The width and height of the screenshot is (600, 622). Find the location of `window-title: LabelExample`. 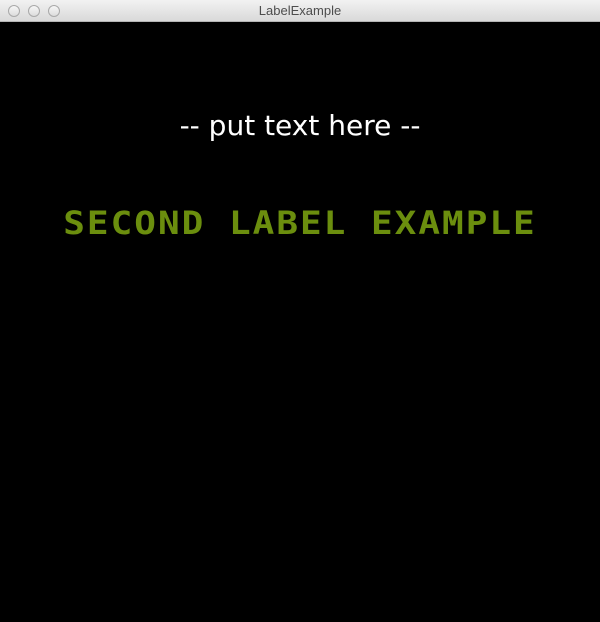

window-title: LabelExample is located at coordinates (300, 10).